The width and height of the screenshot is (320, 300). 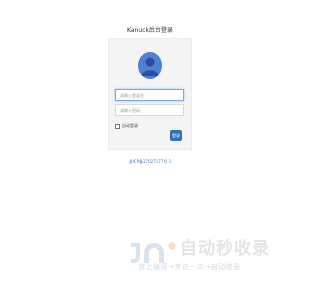 I want to click on watermark-brand: 自动秒收录, so click(x=225, y=249).